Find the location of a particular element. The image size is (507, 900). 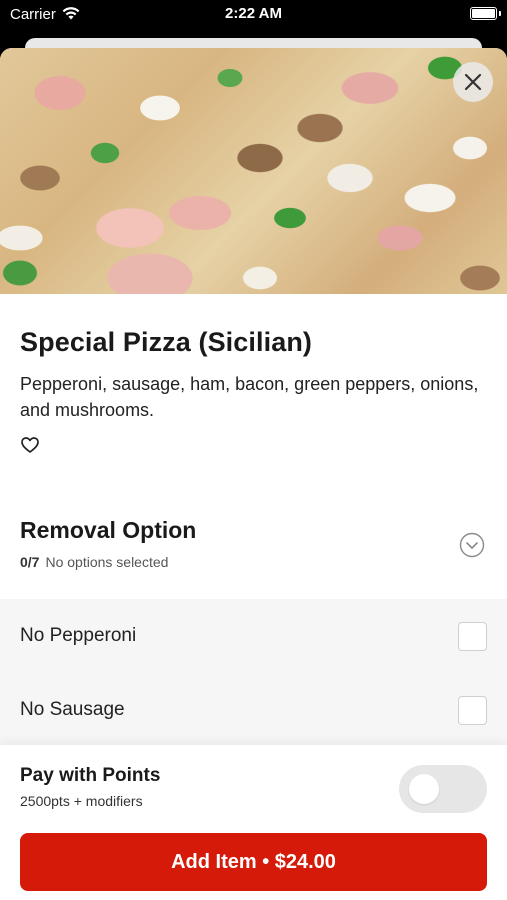

selection-status: No options selected is located at coordinates (107, 562).